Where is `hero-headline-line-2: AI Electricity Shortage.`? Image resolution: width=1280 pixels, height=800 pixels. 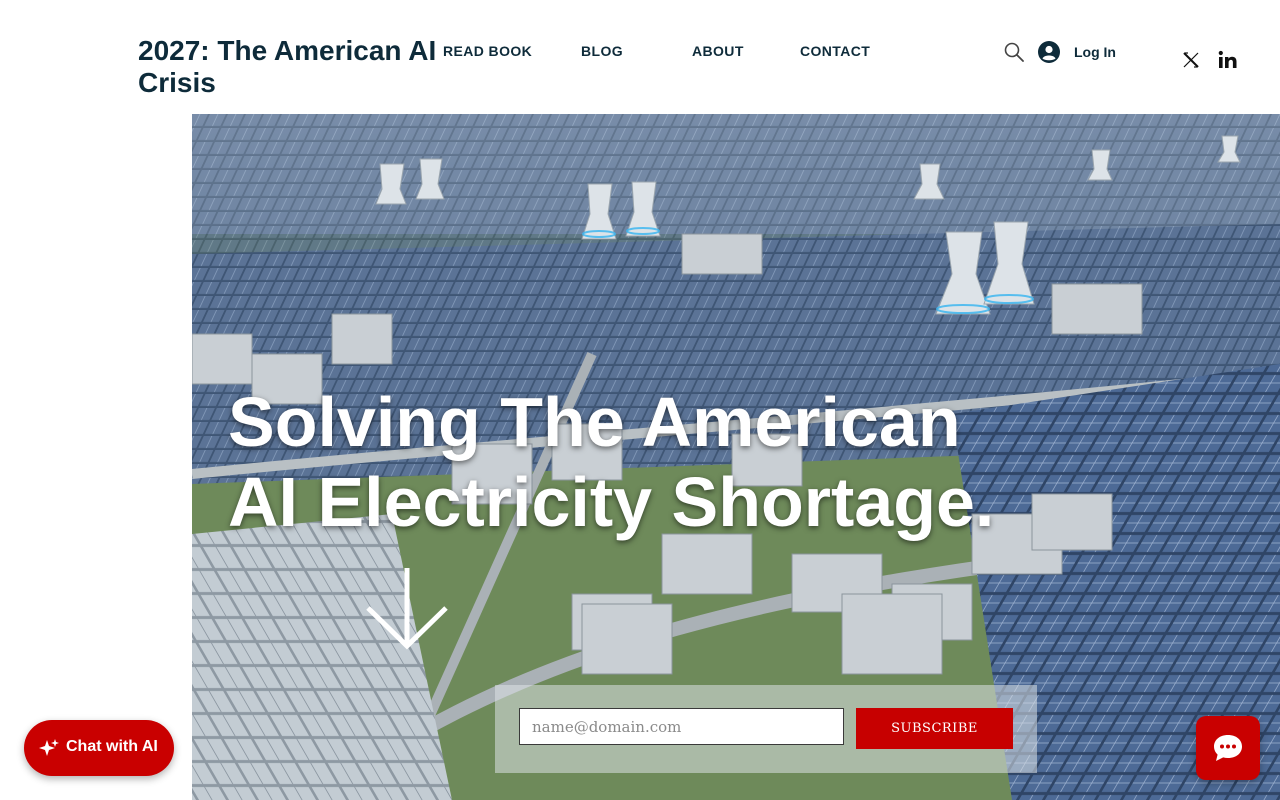 hero-headline-line-2: AI Electricity Shortage. is located at coordinates (611, 502).